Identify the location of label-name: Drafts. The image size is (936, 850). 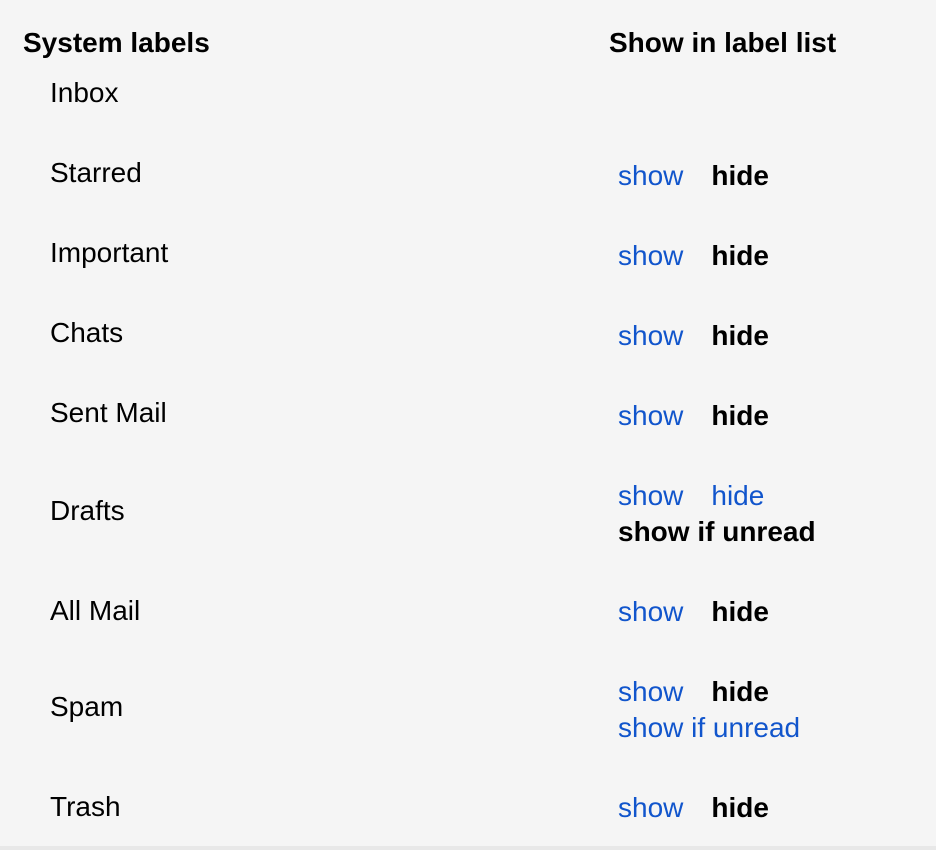
(87, 510).